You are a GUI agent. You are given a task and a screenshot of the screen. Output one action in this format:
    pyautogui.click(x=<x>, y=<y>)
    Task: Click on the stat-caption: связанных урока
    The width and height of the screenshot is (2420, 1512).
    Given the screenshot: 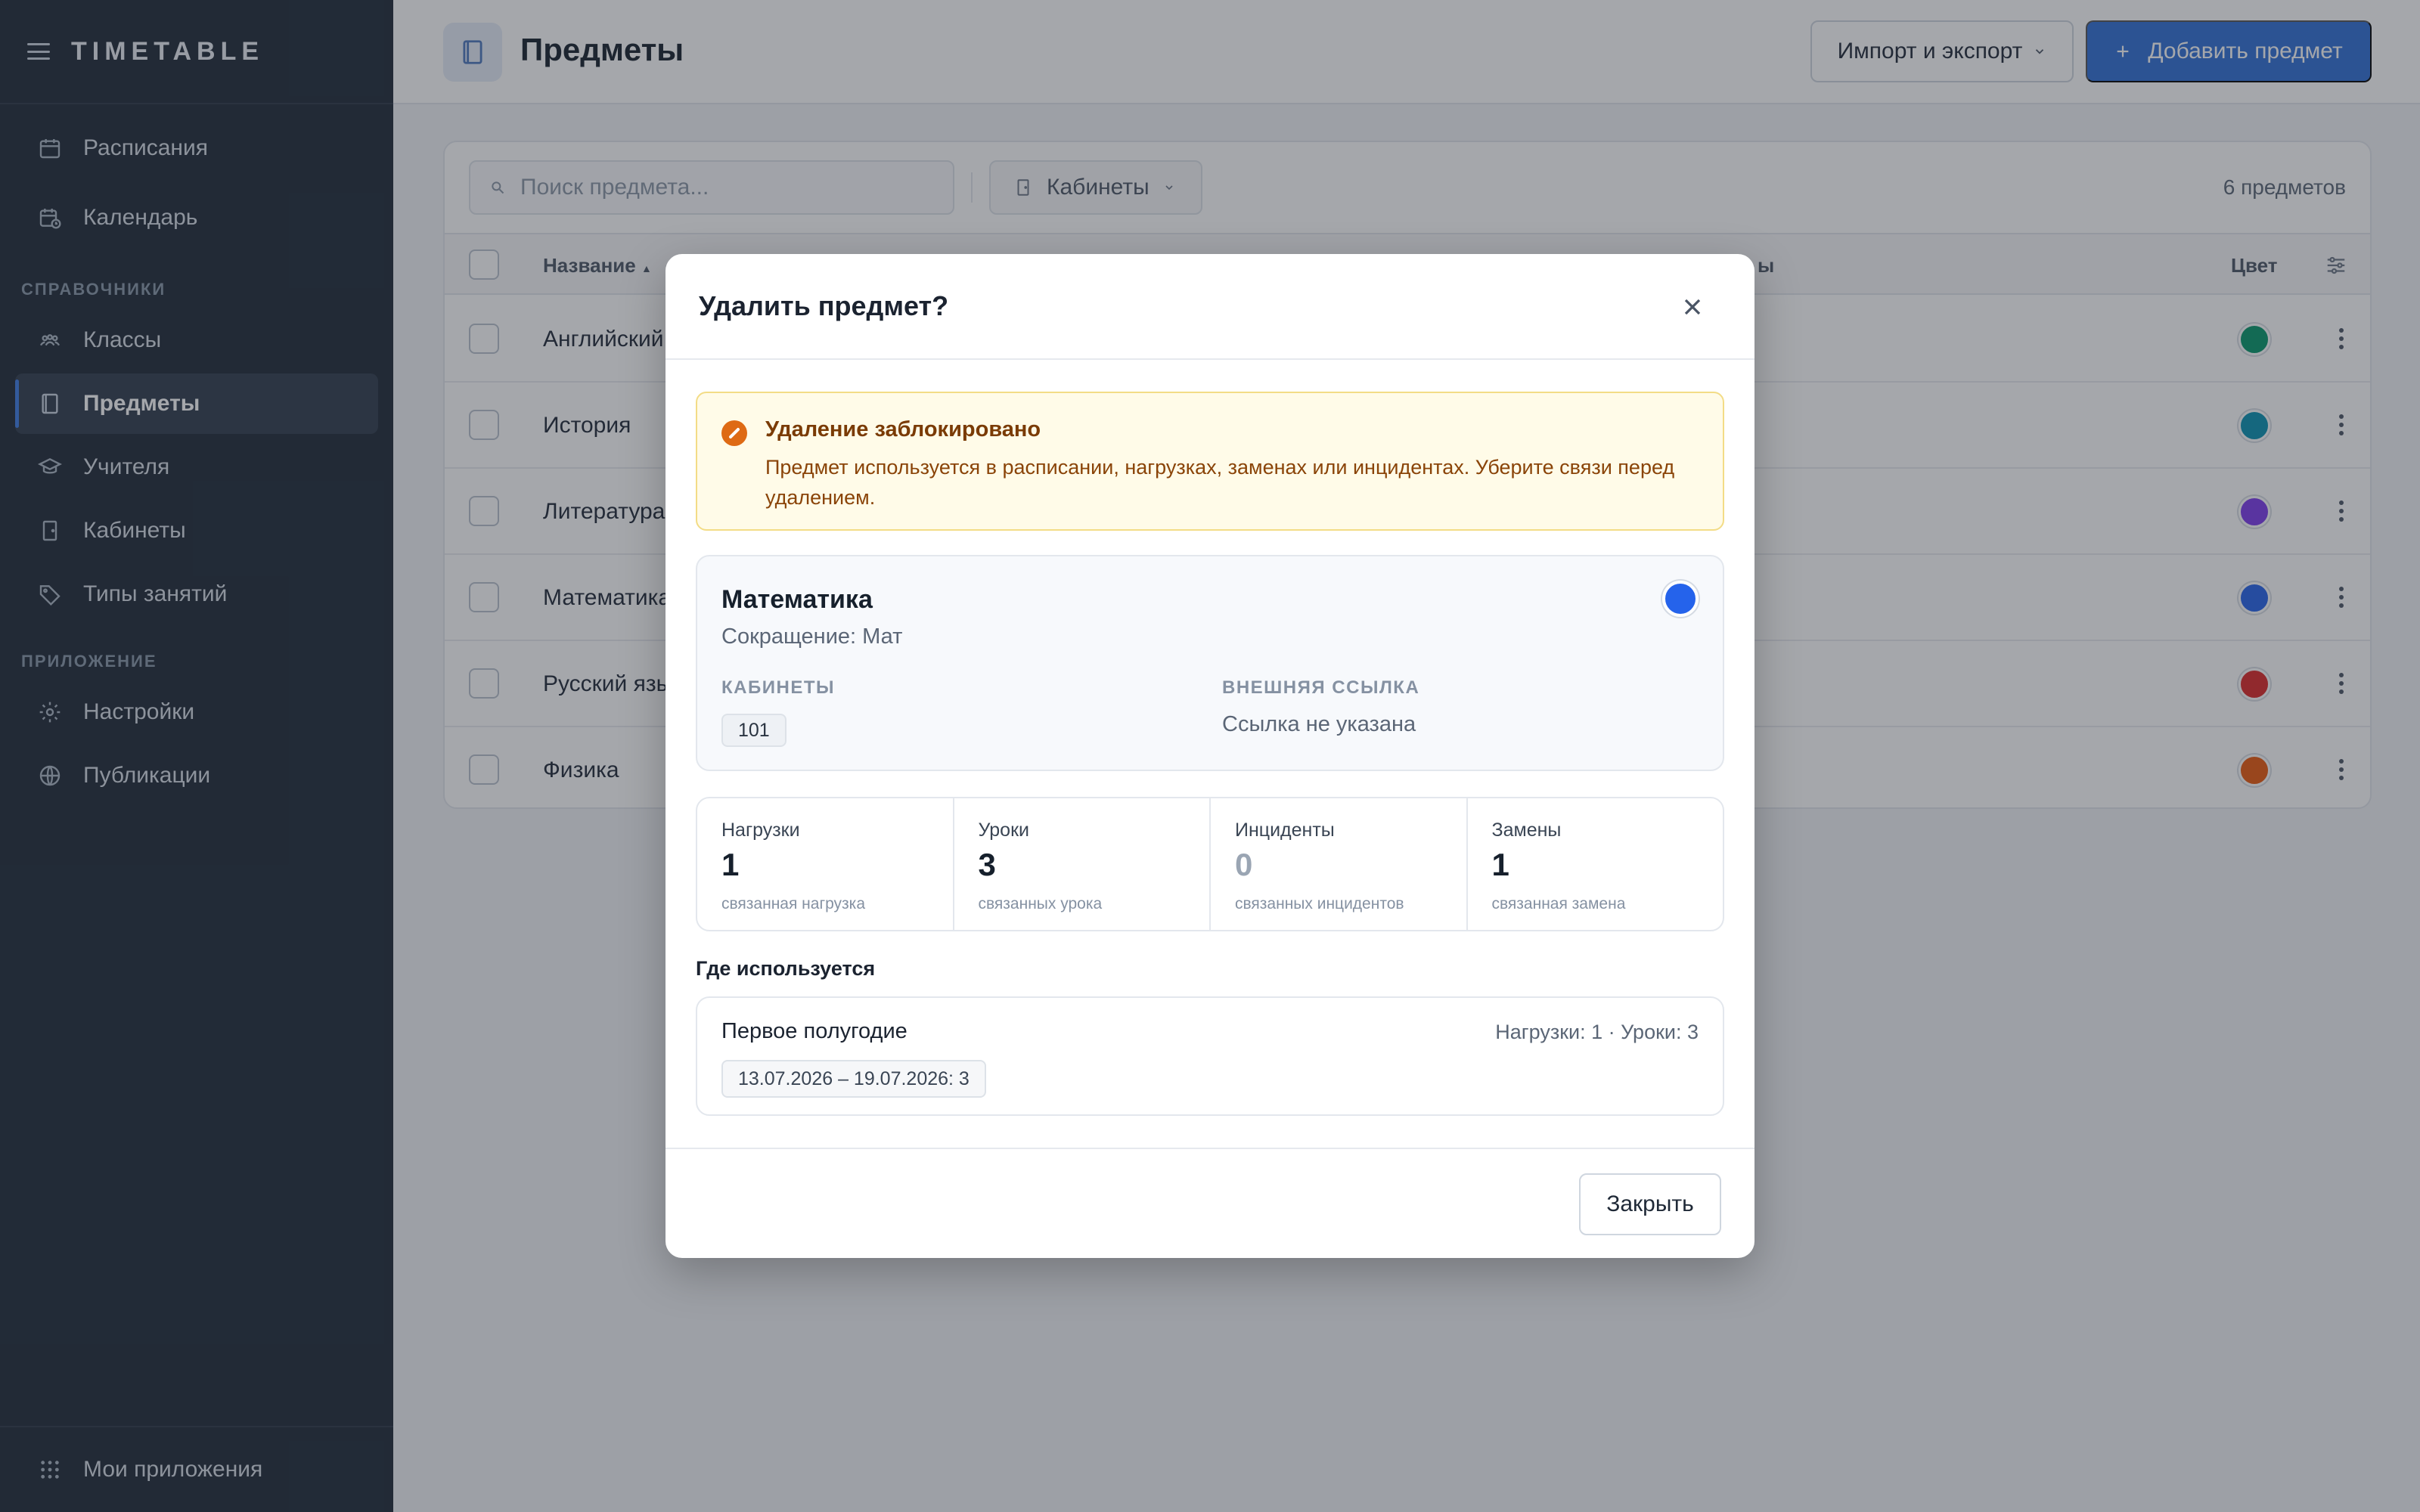 What is the action you would take?
    pyautogui.click(x=1040, y=903)
    